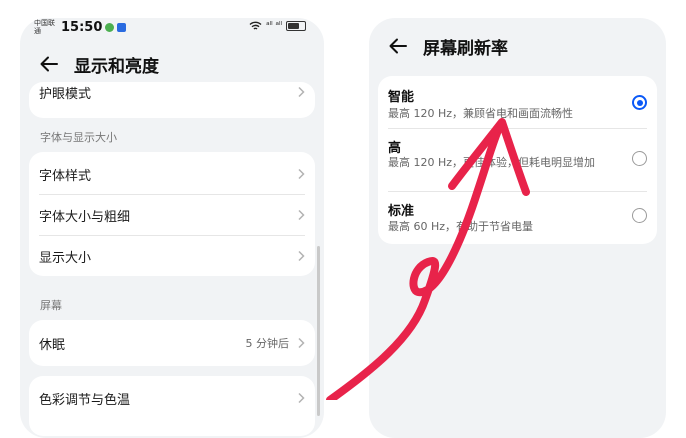 This screenshot has height=438, width=686. What do you see at coordinates (85, 400) in the screenshot?
I see `row-label: 色彩调节与色温` at bounding box center [85, 400].